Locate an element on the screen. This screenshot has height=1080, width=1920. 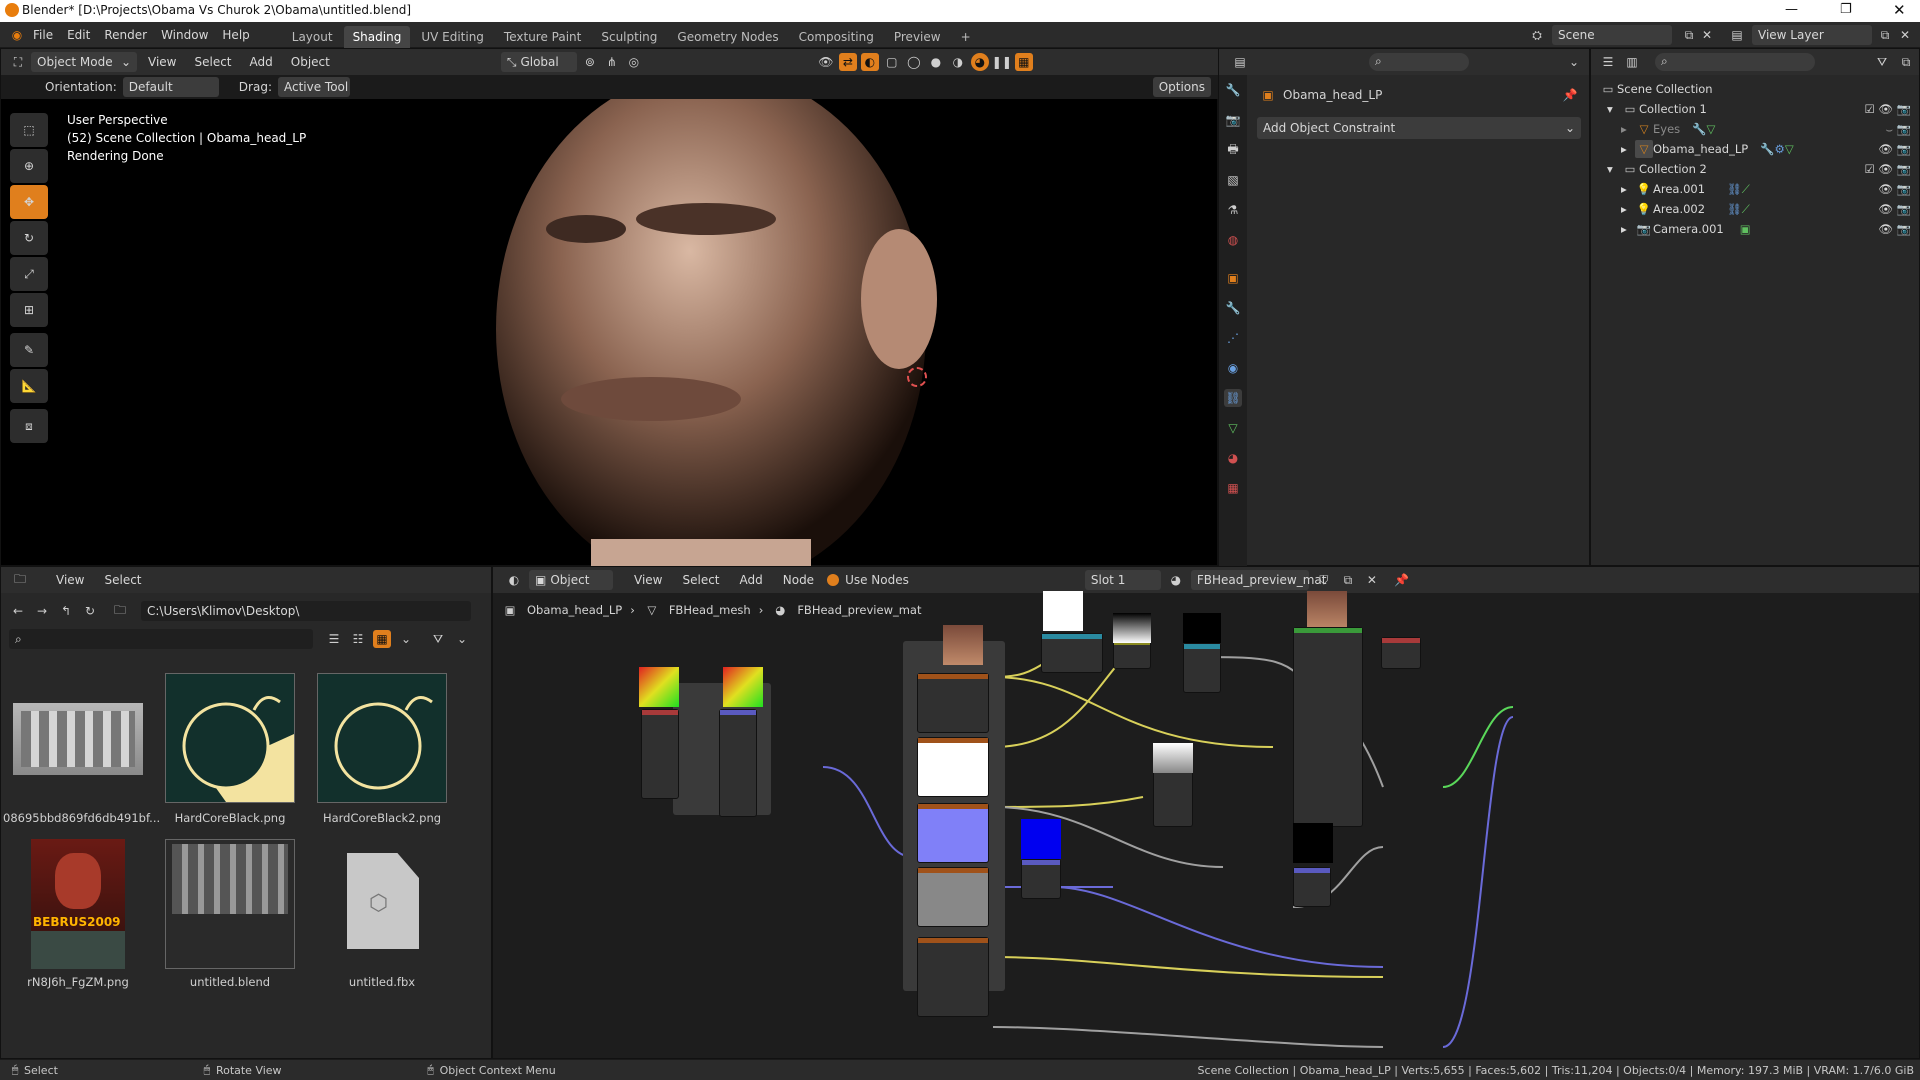
render-region-icon: ▦ is located at coordinates (1023, 62).